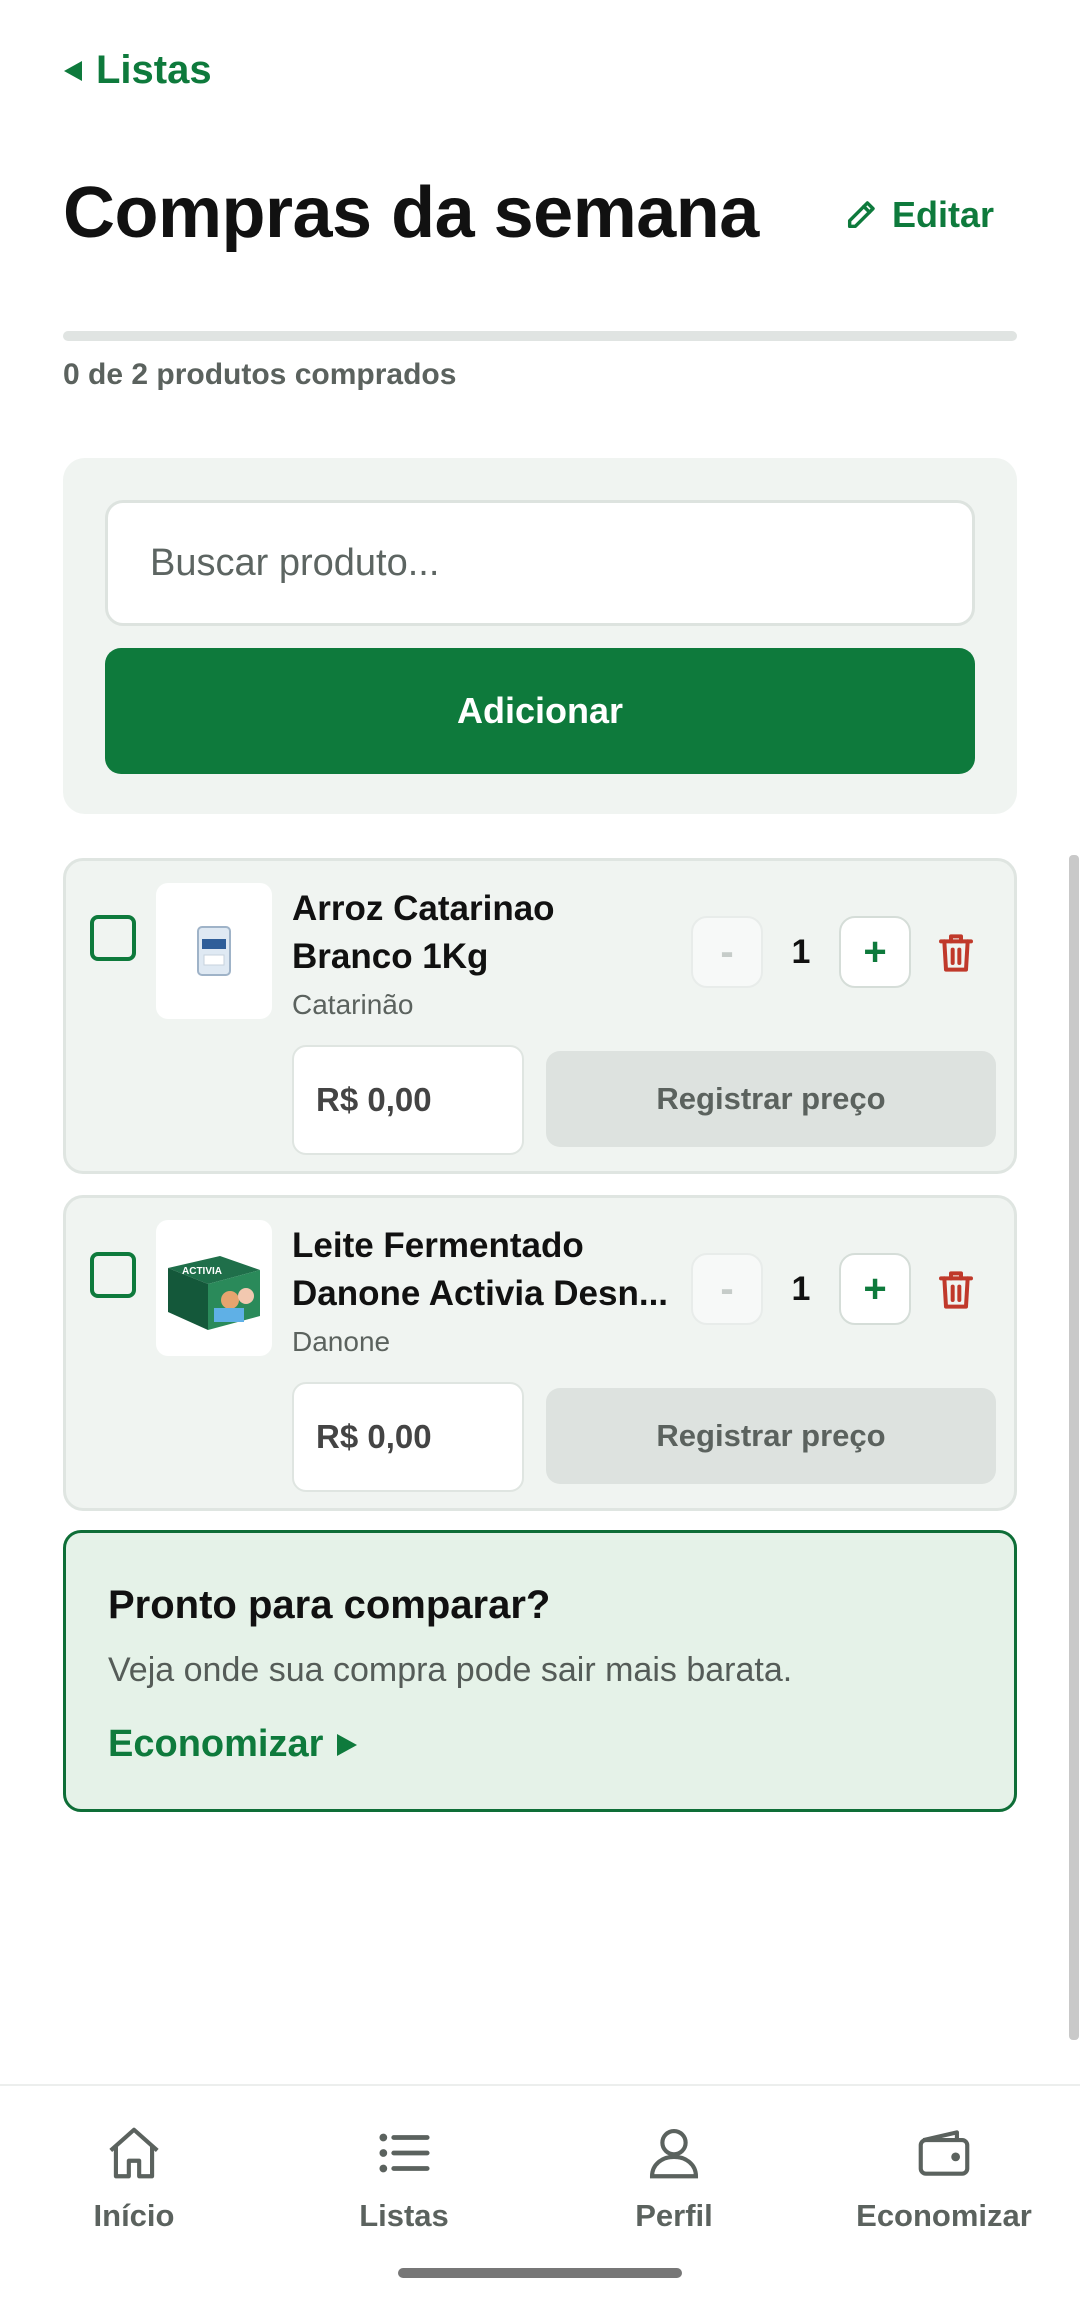 The image size is (1080, 2304). What do you see at coordinates (411, 213) in the screenshot?
I see `page-title: Compras da semana` at bounding box center [411, 213].